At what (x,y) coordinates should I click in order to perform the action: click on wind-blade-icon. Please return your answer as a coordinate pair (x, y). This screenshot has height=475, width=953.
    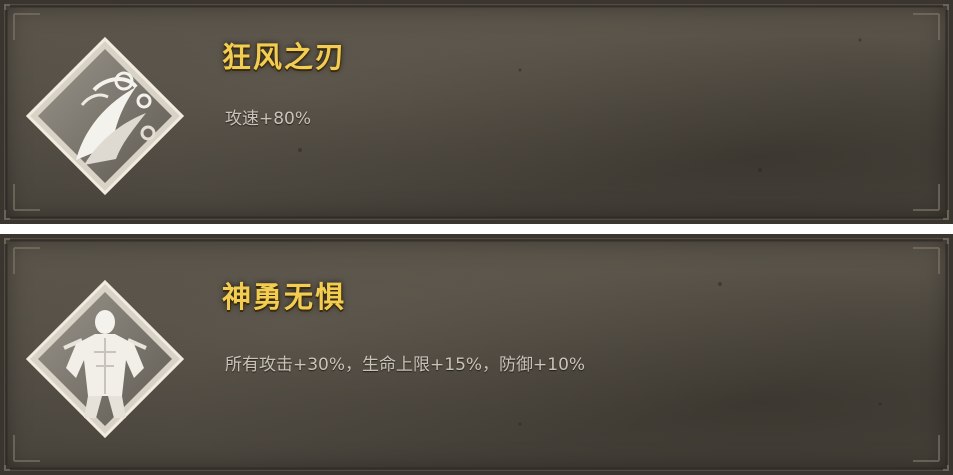
    Looking at the image, I should click on (105, 116).